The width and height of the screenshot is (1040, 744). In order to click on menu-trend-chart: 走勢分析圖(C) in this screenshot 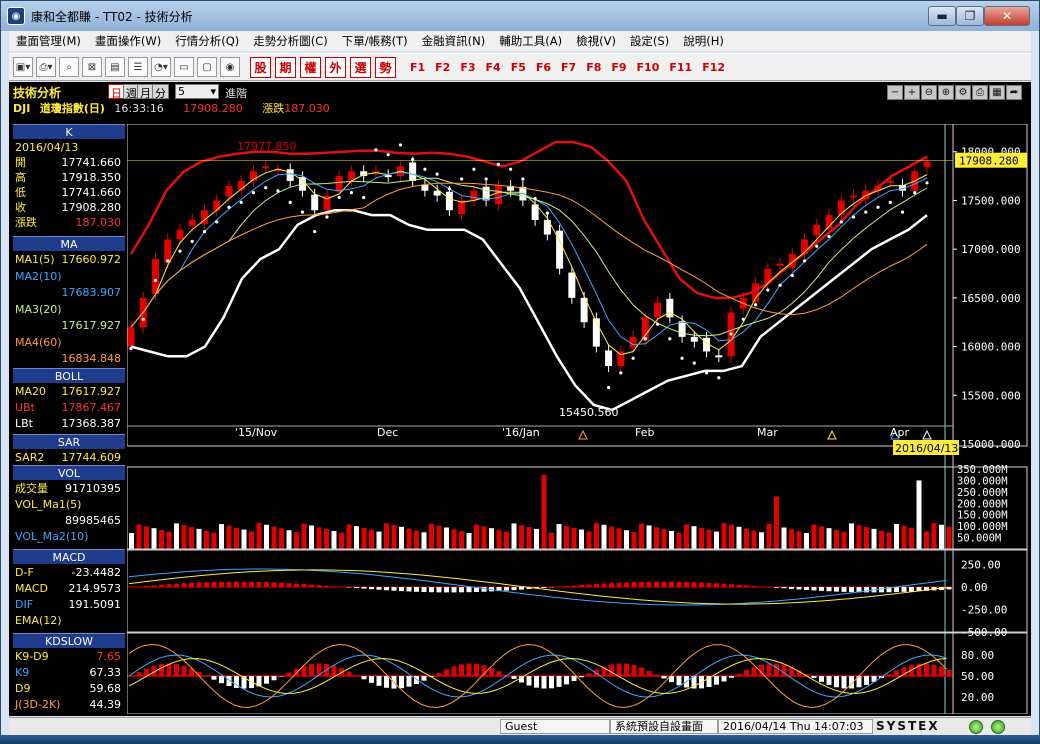, I will do `click(290, 41)`.